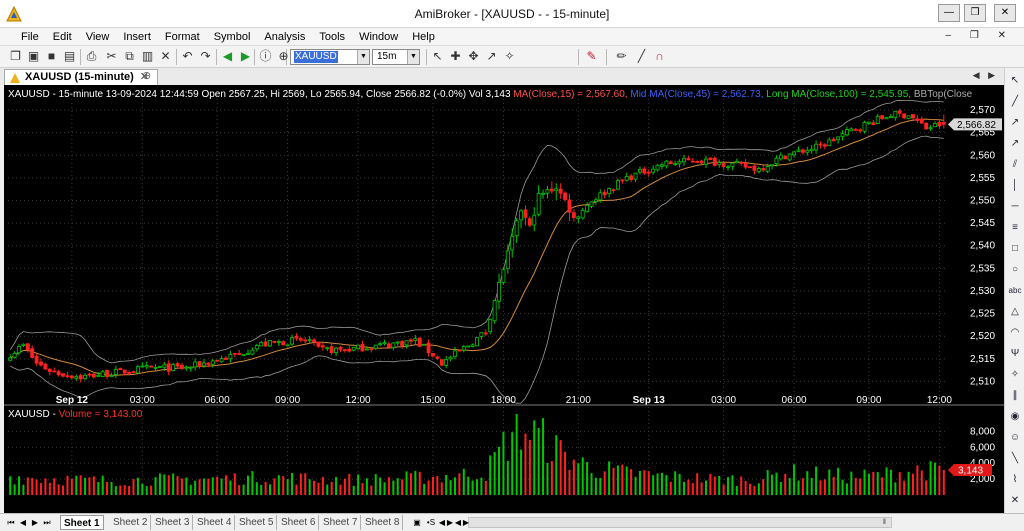 The width and height of the screenshot is (1024, 531). Describe the element at coordinates (1015, 81) in the screenshot. I see `arrow-cursor-icon: ↖` at that location.